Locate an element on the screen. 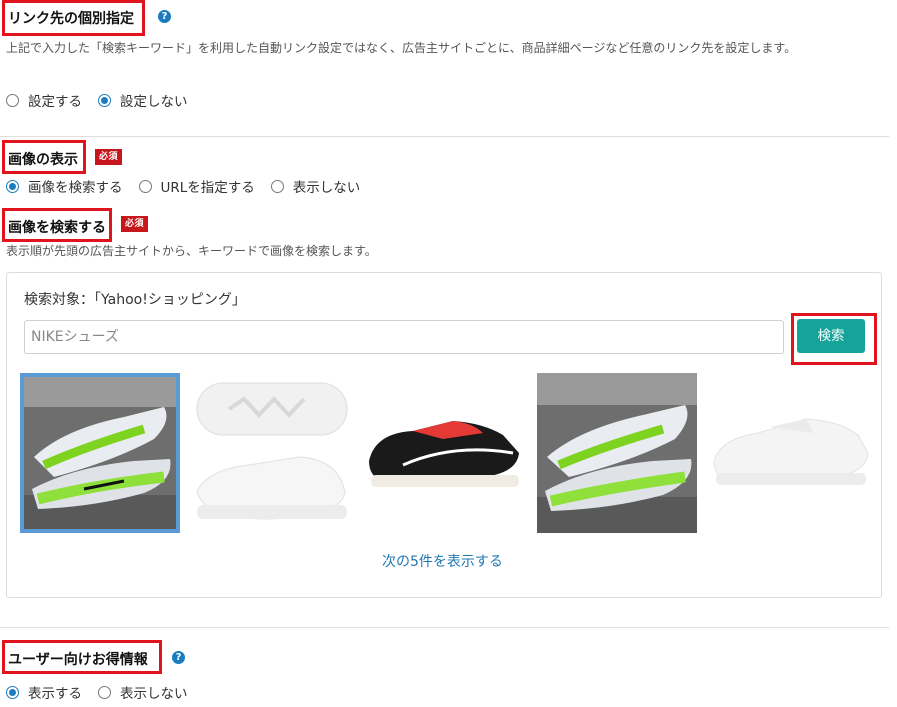 This screenshot has width=897, height=707. image-display-title: 画像の表示 is located at coordinates (43, 160).